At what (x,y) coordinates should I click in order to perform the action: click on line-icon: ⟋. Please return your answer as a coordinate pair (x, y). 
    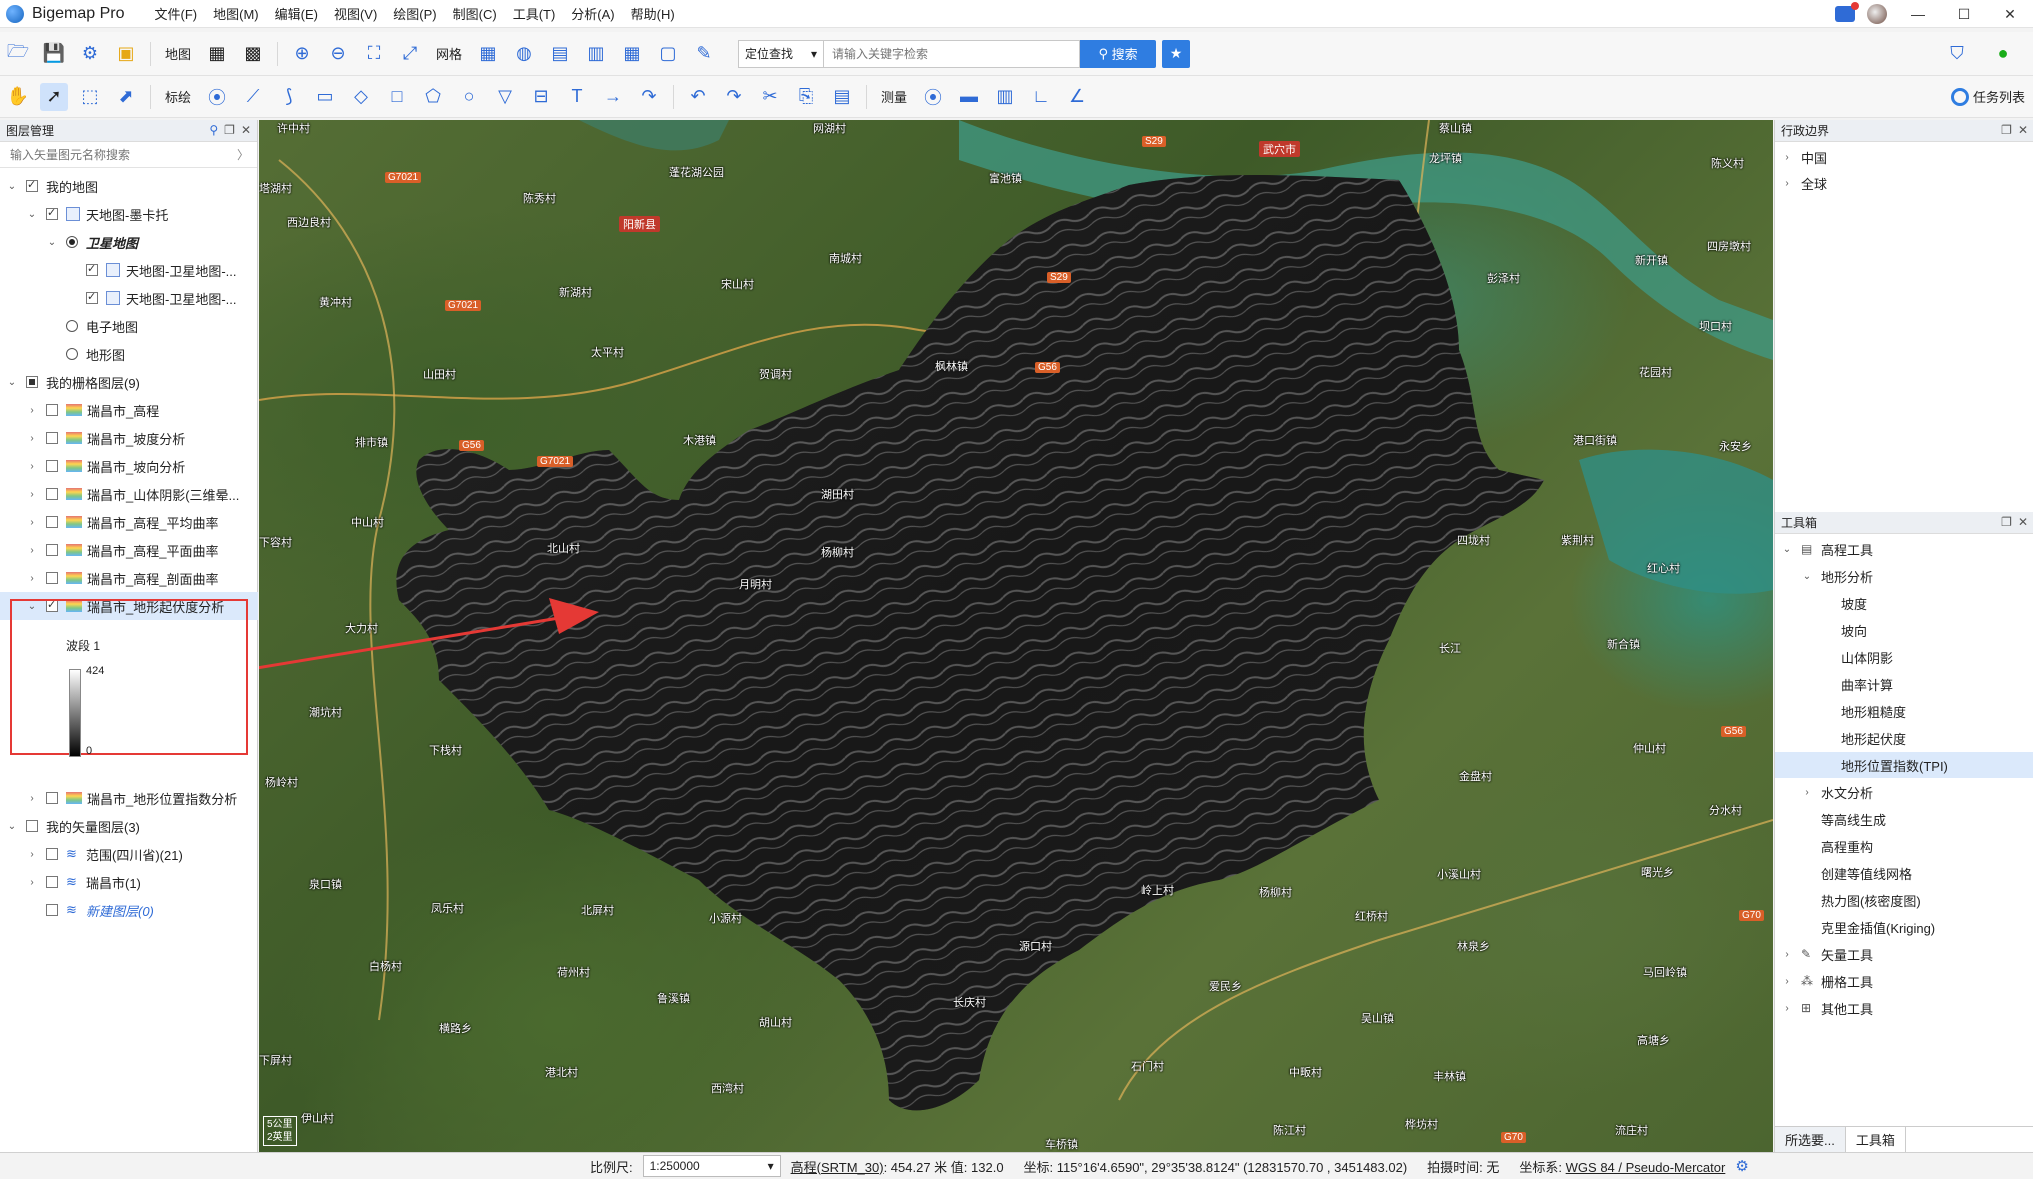
    Looking at the image, I should click on (253, 97).